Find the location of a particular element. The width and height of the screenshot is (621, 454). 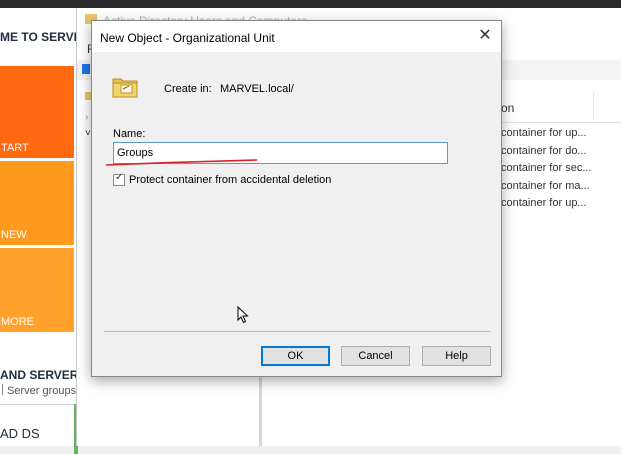

welcome-heading: ME TO SERVE is located at coordinates (41, 37).